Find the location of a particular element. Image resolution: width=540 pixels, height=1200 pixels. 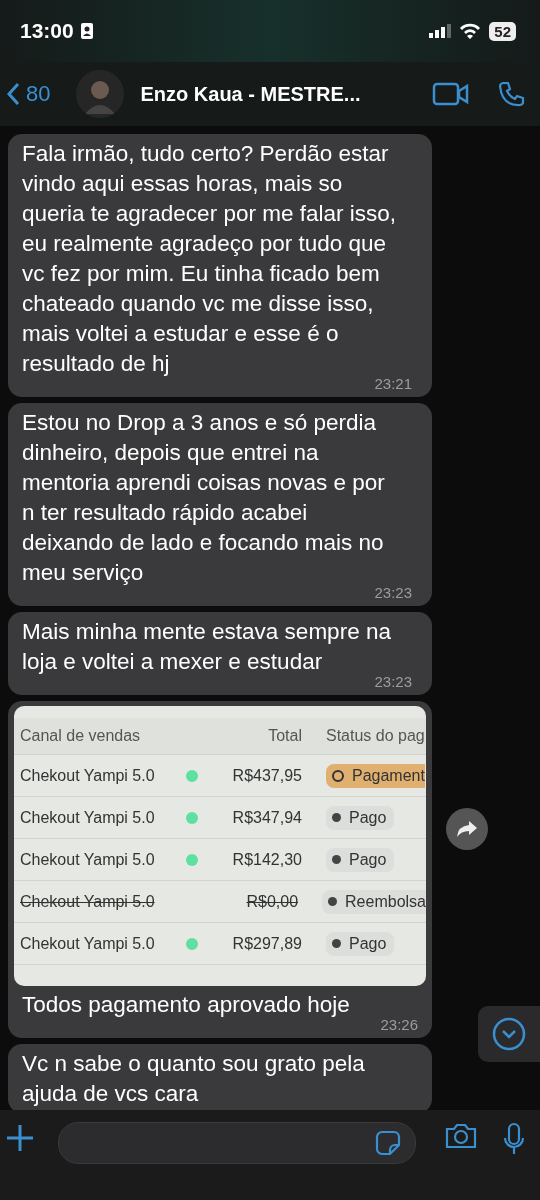

message-text: Fala irmão, tudo certo? Perdão estar vindo aqui essas horas, mais so queria te agradecer por me falar isso, eu realmente agradeço por tudo que vc fez por mim. Eu tinha ficado bem chateado quando vc me disse isso, mais voltei a estudar e esse é o resultado de hj is located at coordinates (209, 259).